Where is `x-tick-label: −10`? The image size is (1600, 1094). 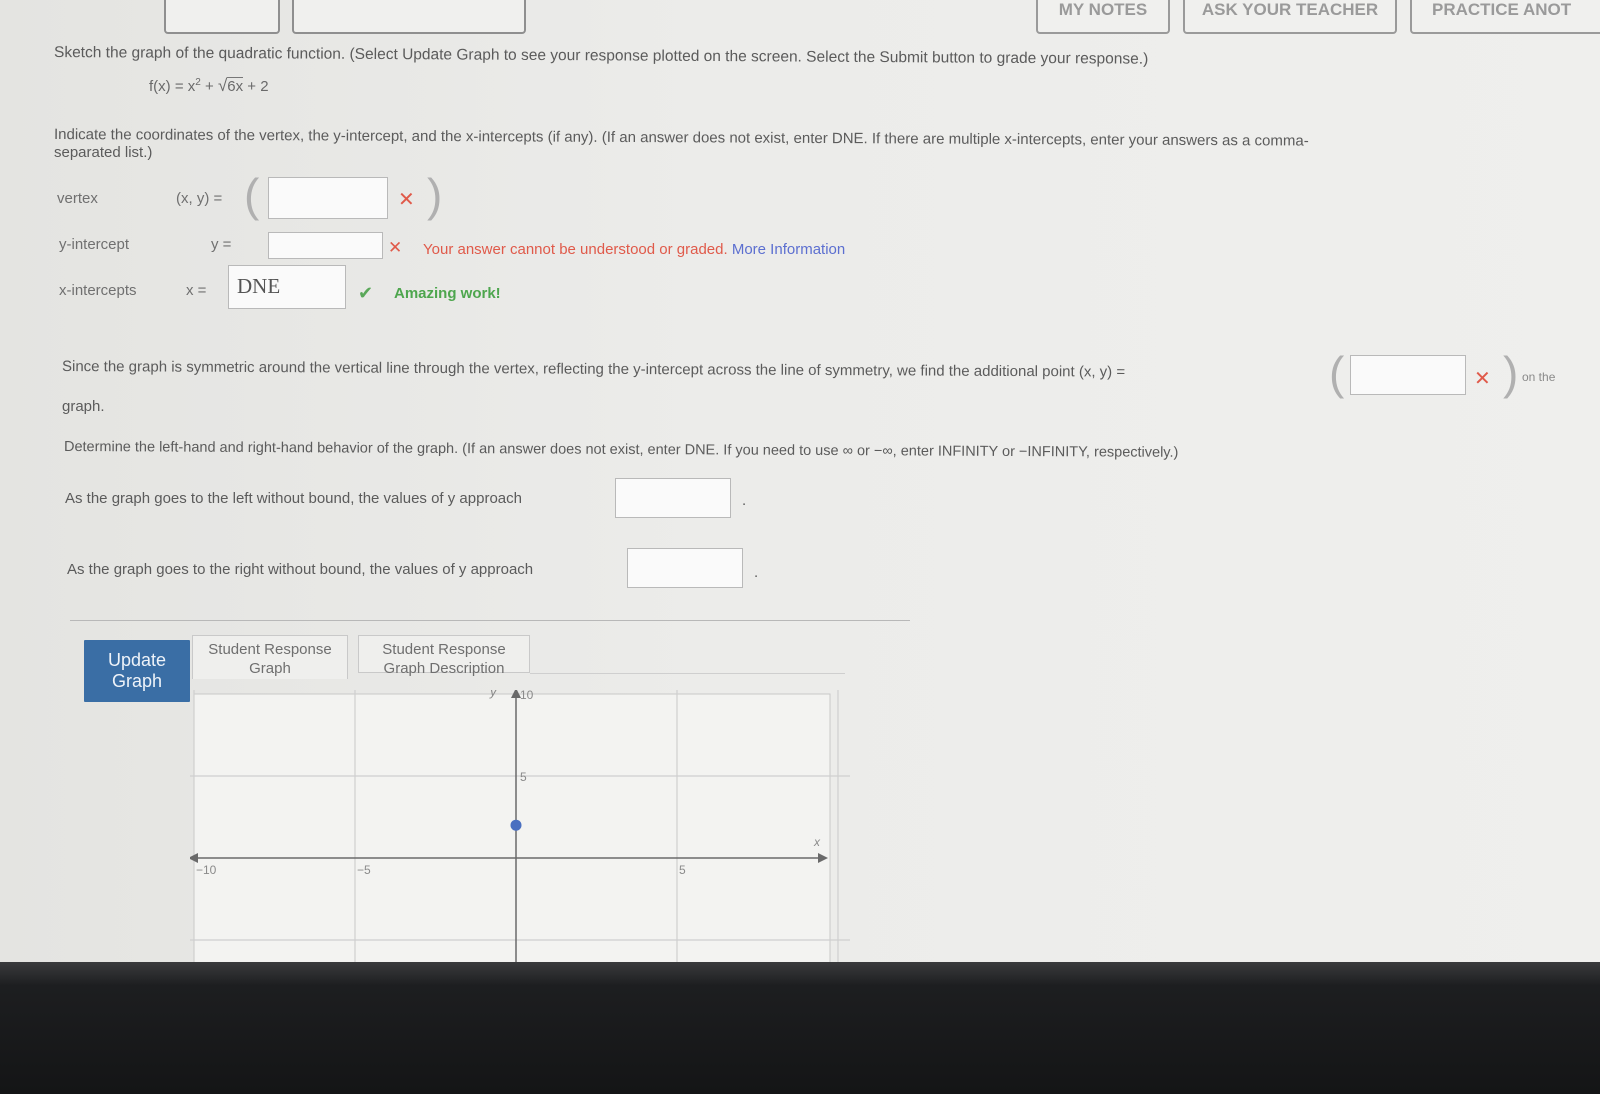
x-tick-label: −10 is located at coordinates (206, 870).